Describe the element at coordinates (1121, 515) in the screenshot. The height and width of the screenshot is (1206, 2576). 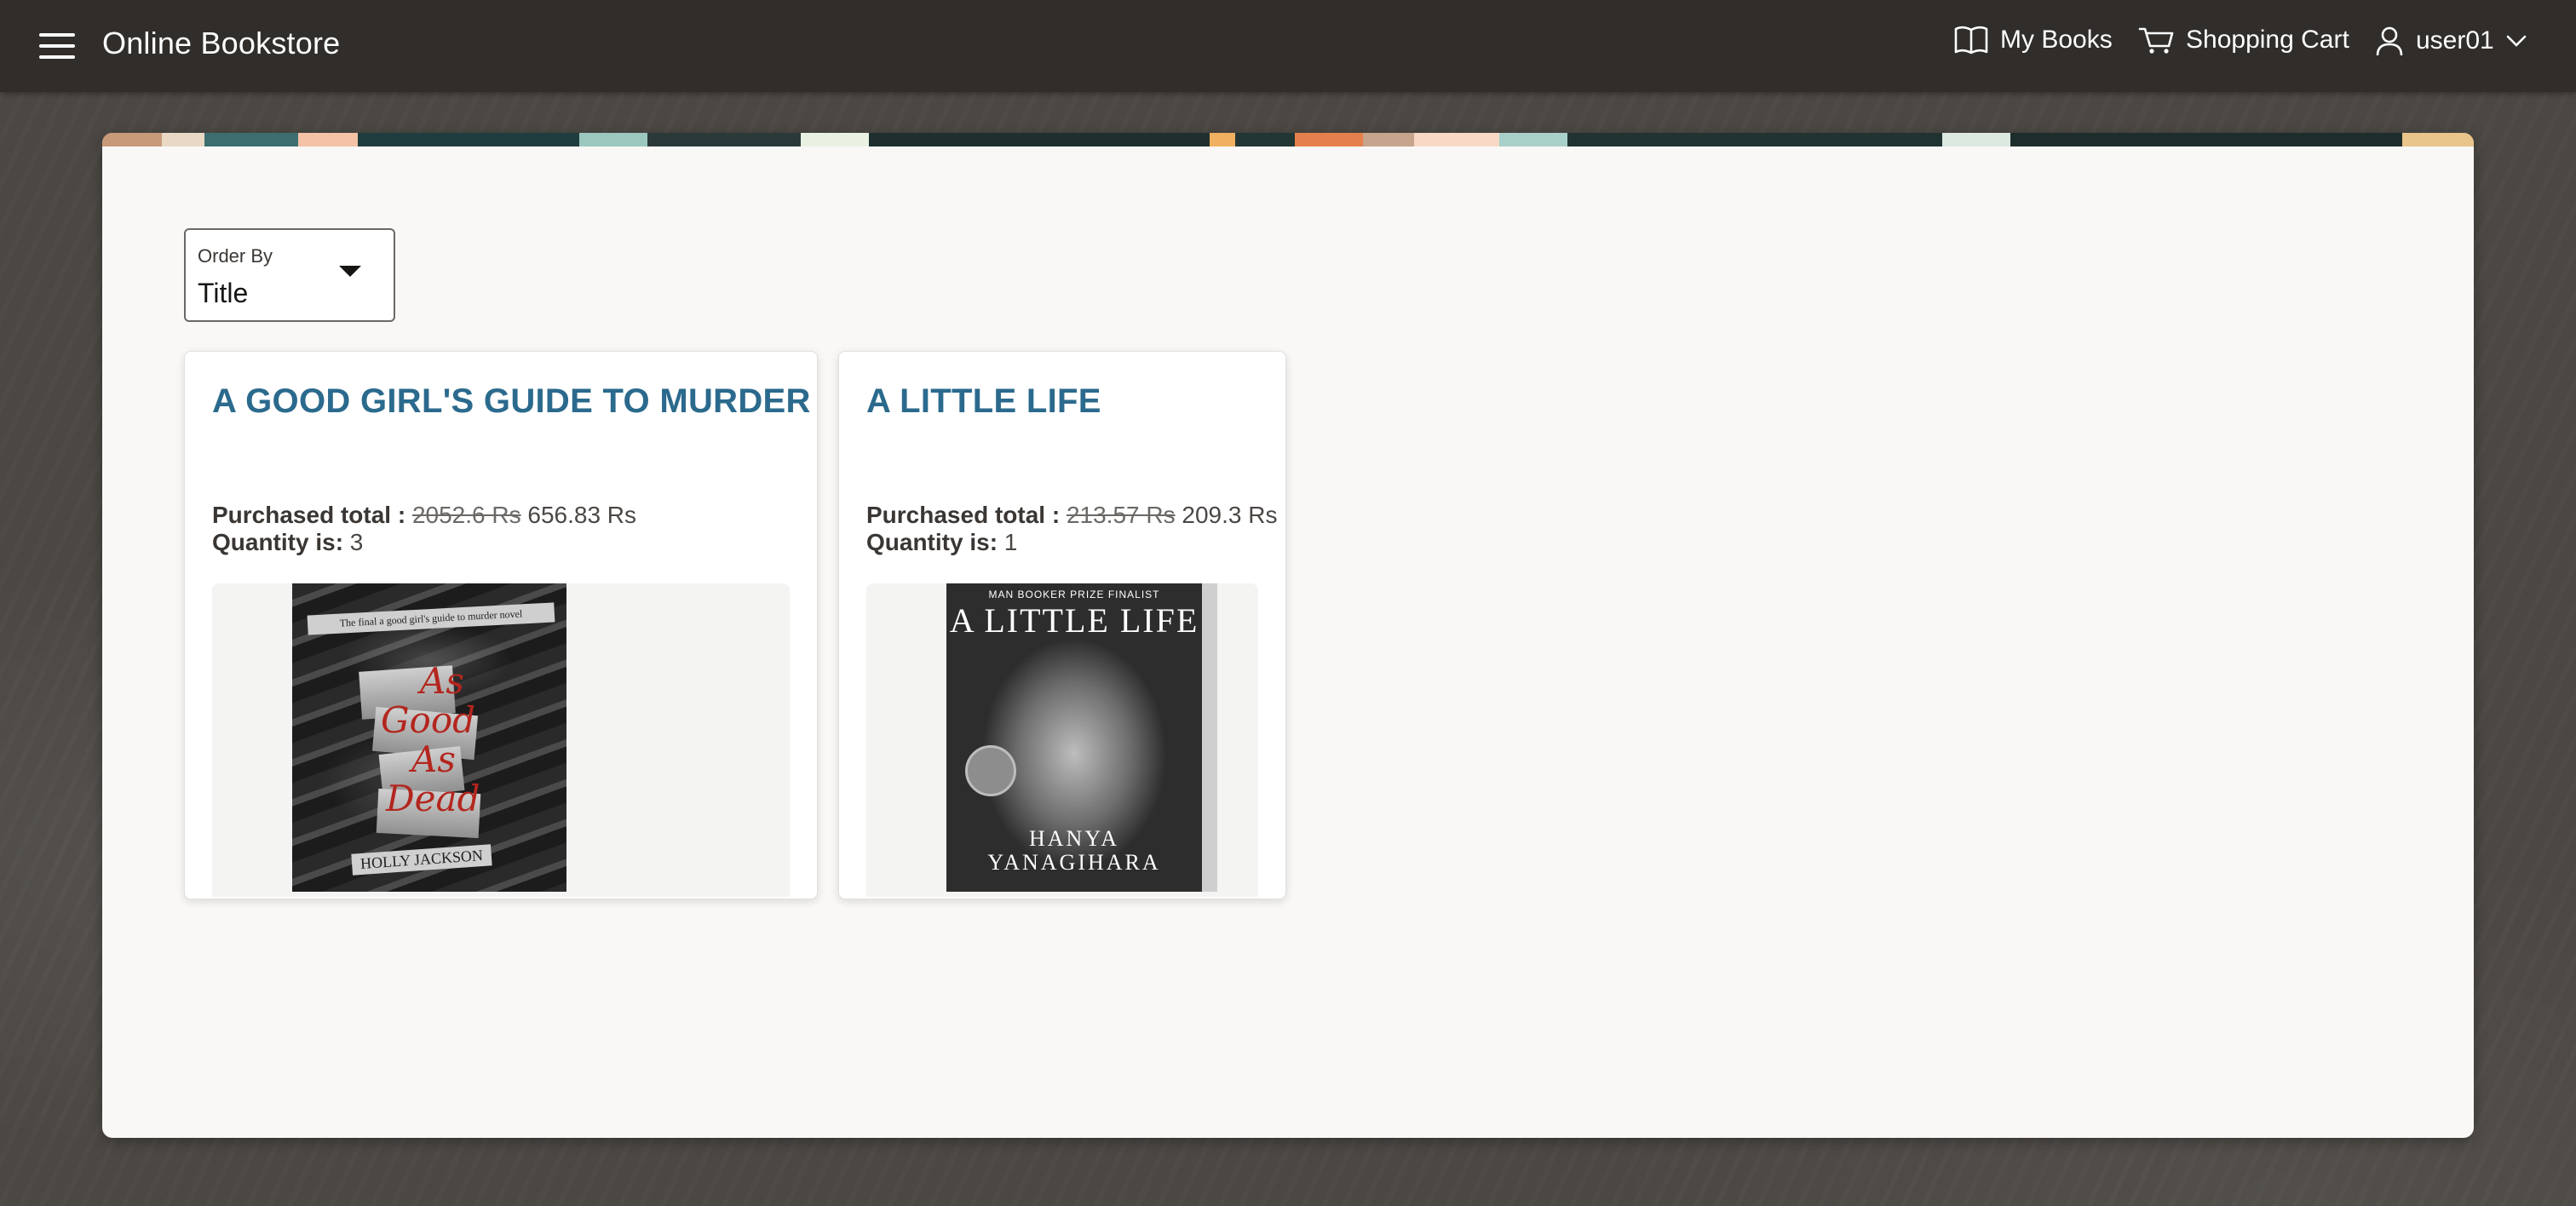
I see `original-price: 213.57 Rs` at that location.